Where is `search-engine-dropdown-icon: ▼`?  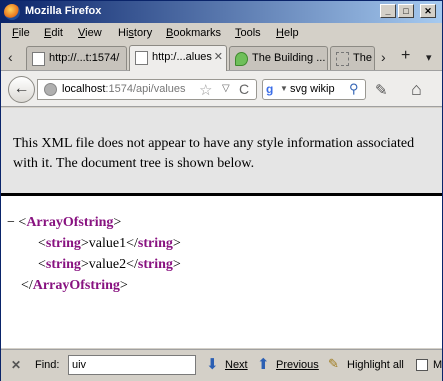
search-engine-dropdown-icon: ▼ is located at coordinates (284, 88).